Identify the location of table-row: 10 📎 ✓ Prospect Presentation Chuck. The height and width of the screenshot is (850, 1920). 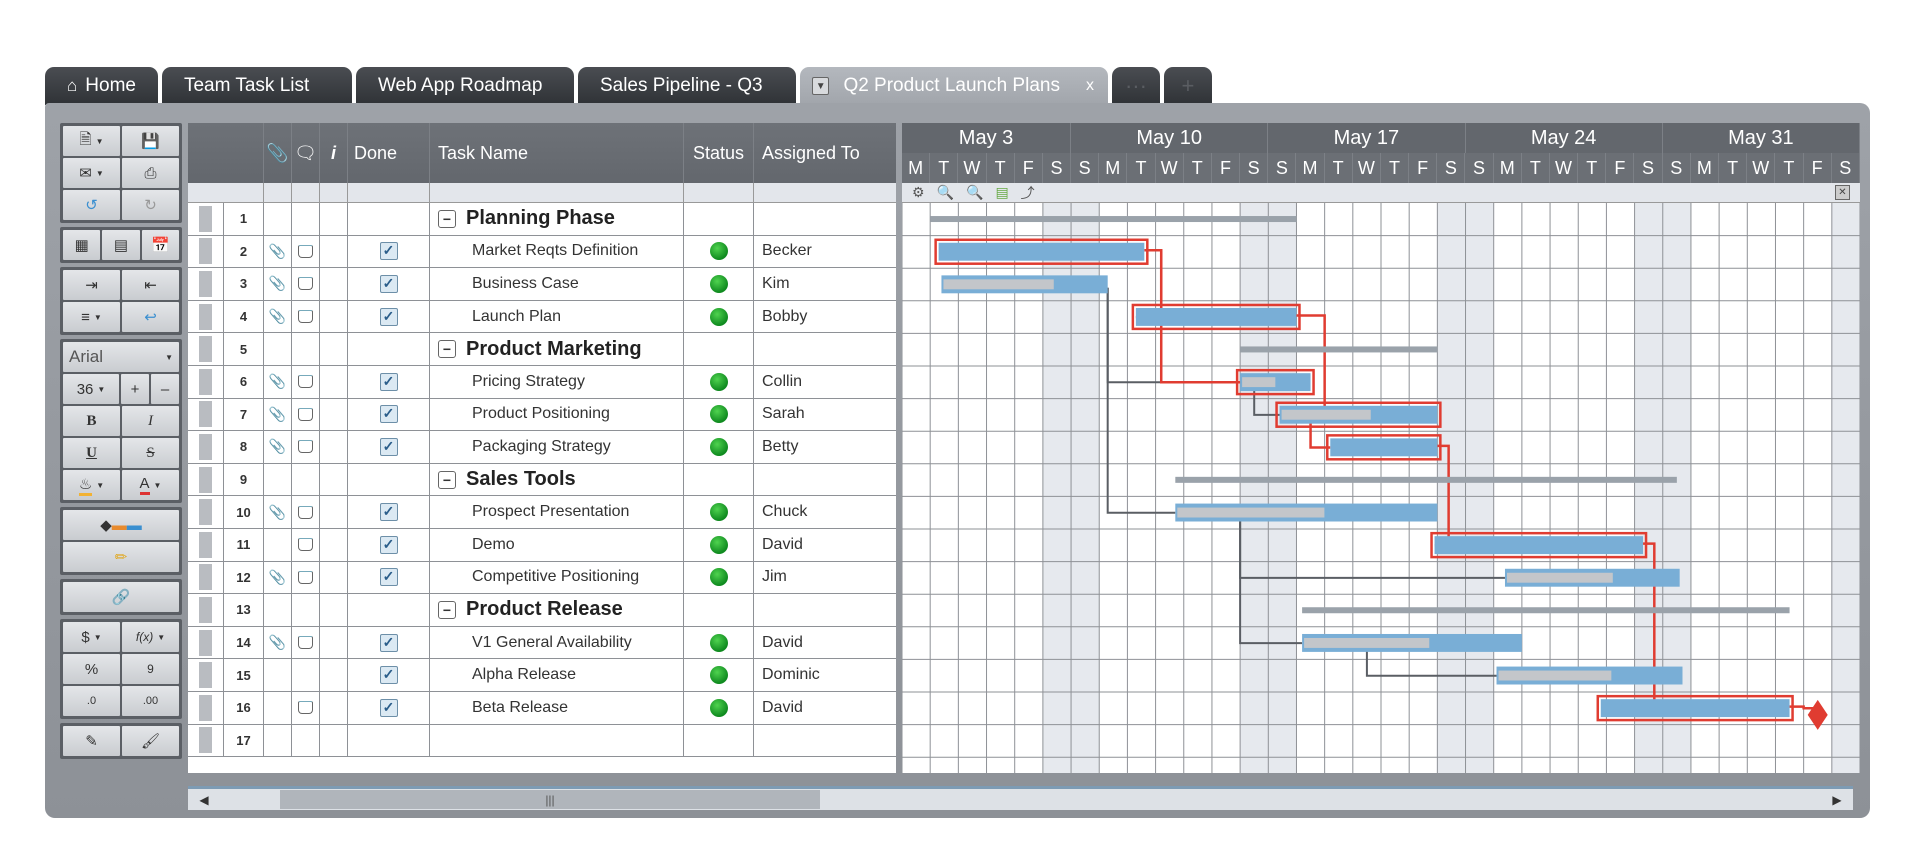
(542, 512).